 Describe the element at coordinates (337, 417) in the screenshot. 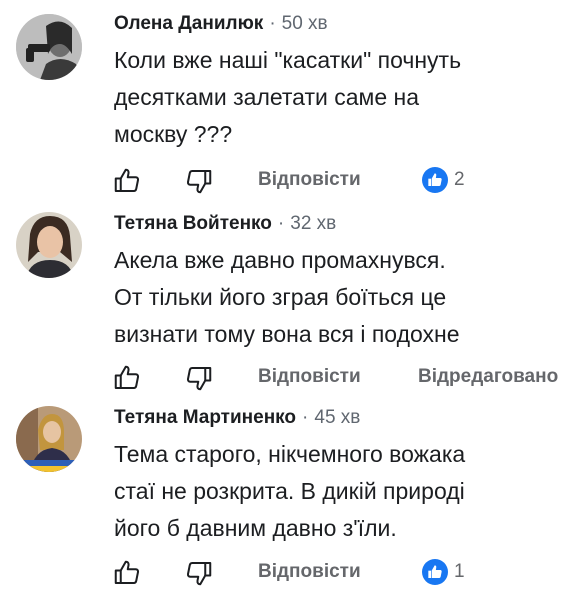

I see `timestamp: 45 хв` at that location.